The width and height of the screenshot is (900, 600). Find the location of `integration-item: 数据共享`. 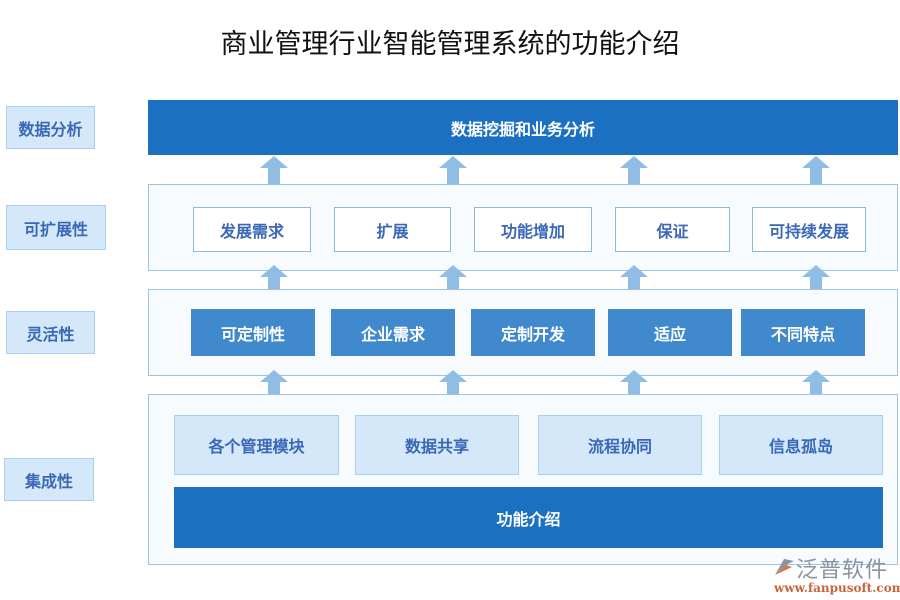

integration-item: 数据共享 is located at coordinates (437, 445).